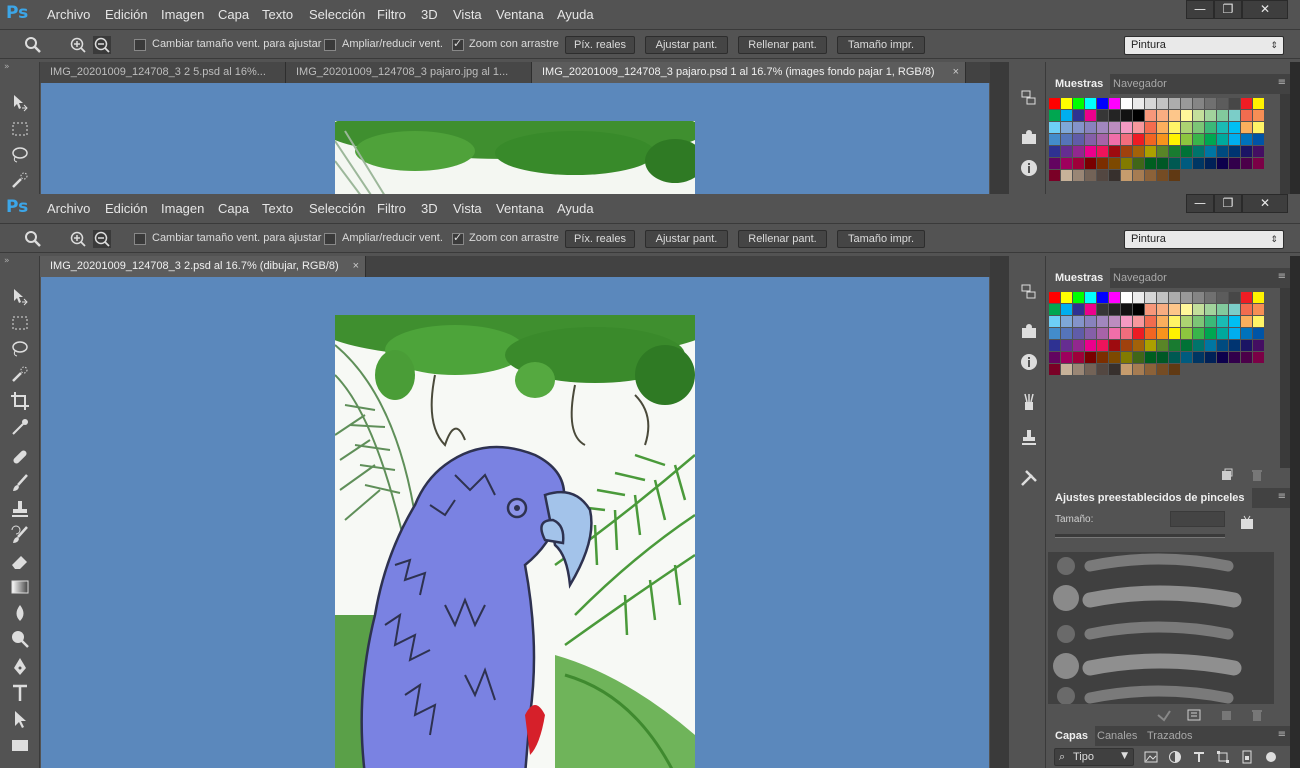  What do you see at coordinates (33, 45) in the screenshot?
I see `zoom-tool-icon` at bounding box center [33, 45].